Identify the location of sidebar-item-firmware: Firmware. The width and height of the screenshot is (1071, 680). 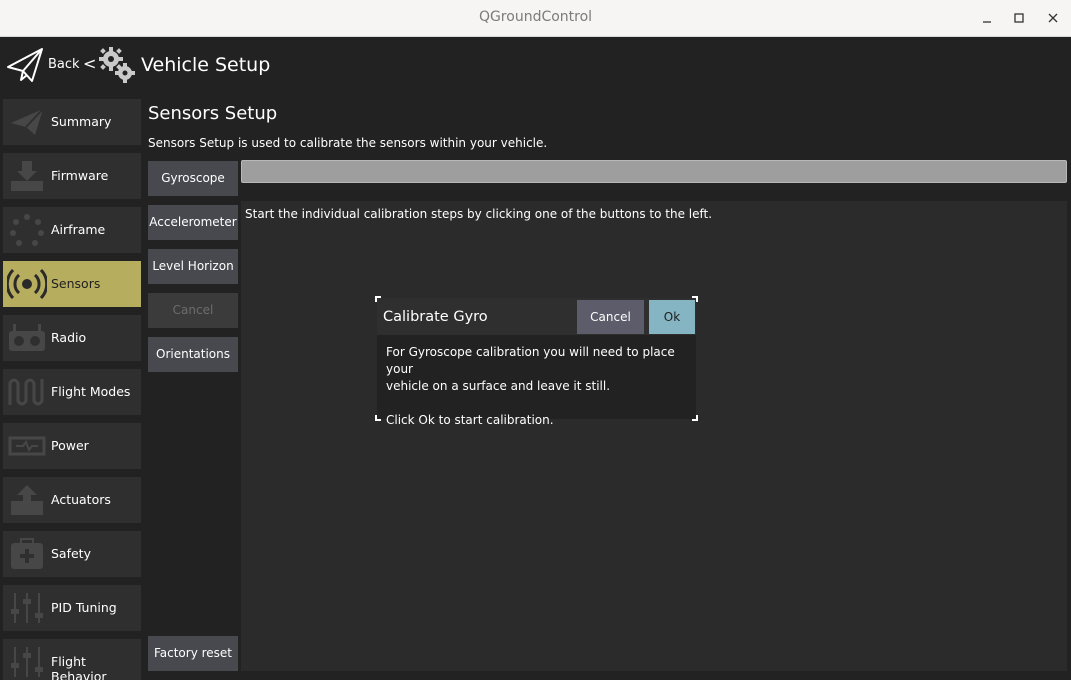
(72, 176).